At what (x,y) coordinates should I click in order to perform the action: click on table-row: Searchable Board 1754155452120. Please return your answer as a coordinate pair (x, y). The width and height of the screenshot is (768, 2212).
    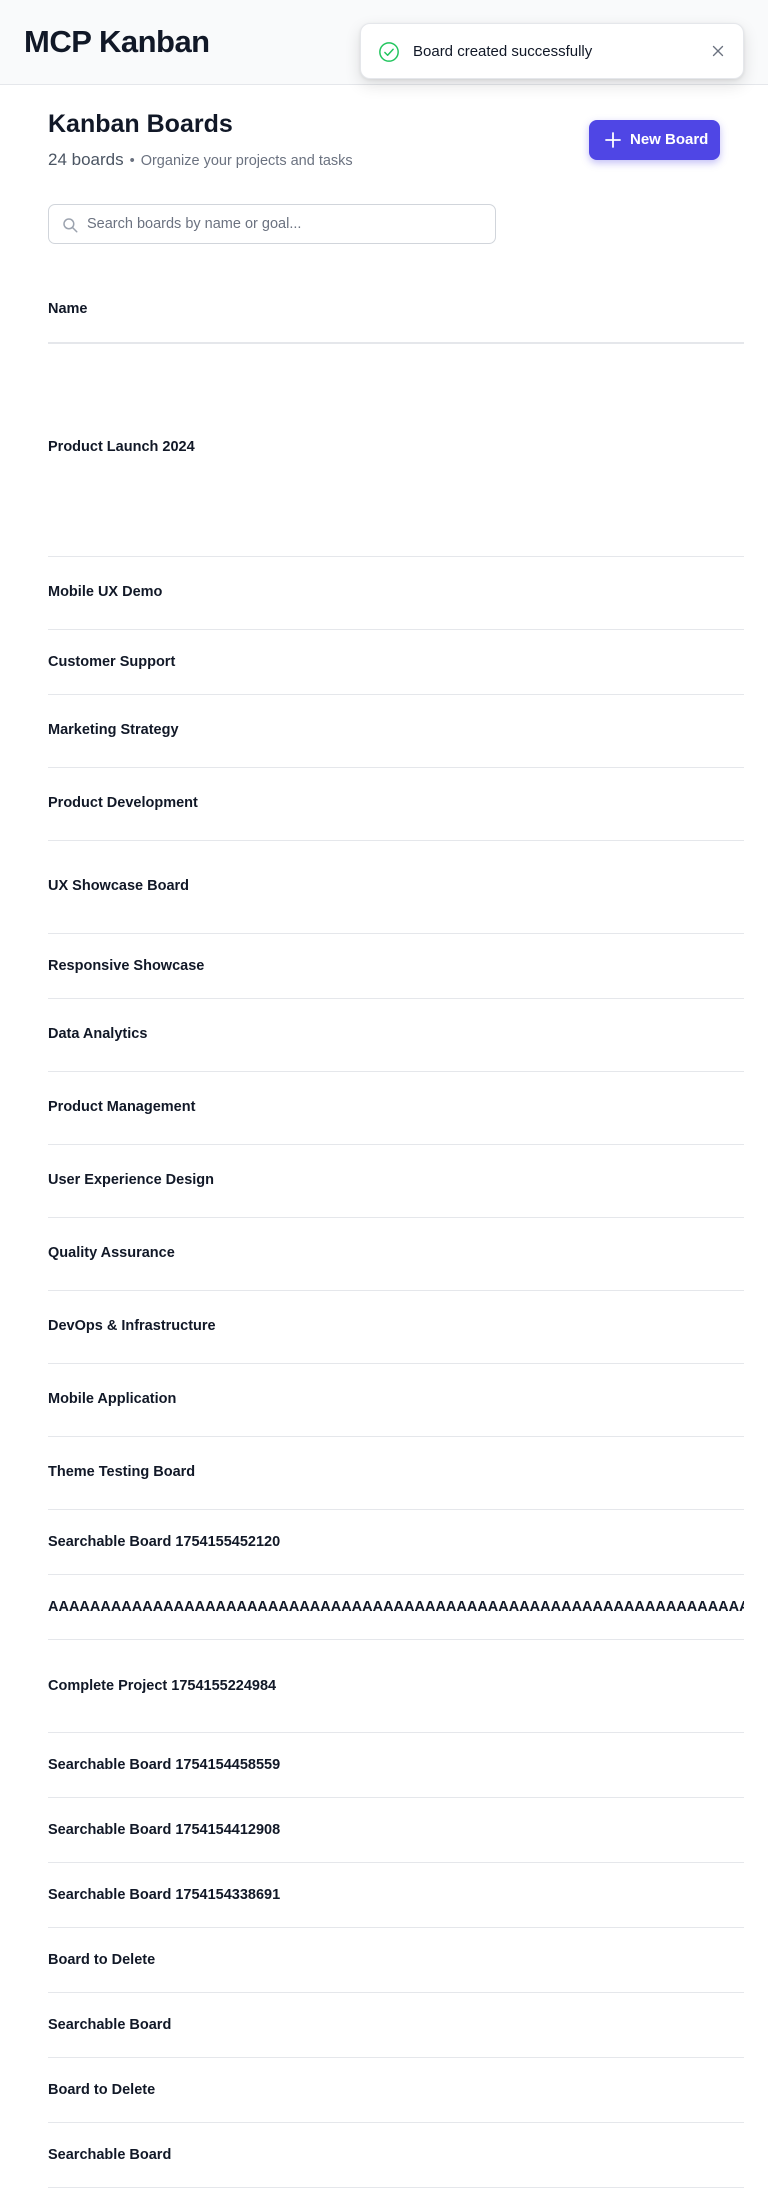
    Looking at the image, I should click on (396, 1542).